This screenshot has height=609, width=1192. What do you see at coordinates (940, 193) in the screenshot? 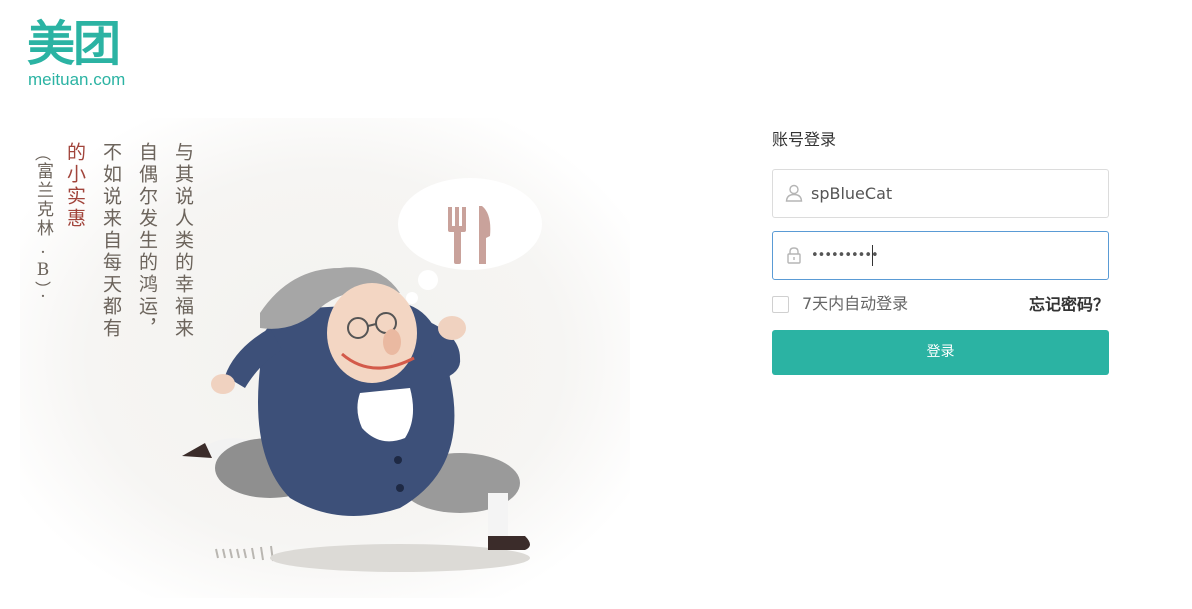
I see `username-field: spBlueCat` at bounding box center [940, 193].